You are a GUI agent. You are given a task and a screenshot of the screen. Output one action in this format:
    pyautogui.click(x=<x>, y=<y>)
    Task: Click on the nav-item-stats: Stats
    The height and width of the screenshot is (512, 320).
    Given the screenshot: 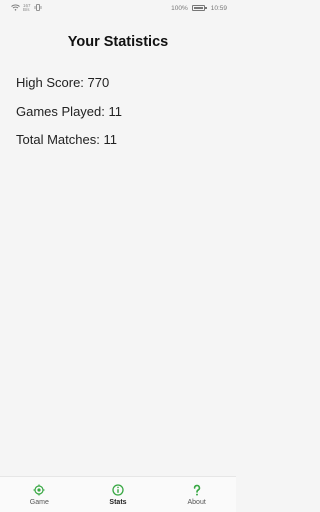 What is the action you would take?
    pyautogui.click(x=118, y=494)
    